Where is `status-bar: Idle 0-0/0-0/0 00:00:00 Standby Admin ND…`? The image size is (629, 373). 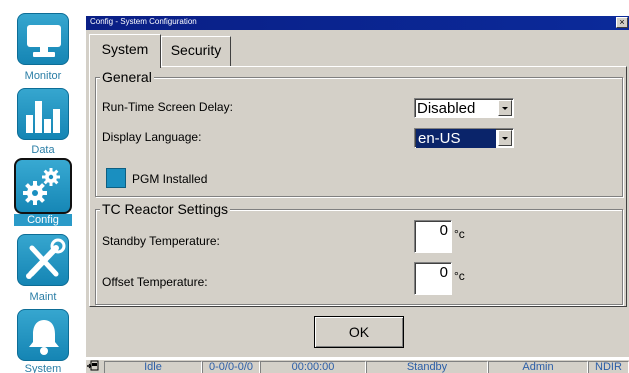 status-bar: Idle 0-0/0-0/0 00:00:00 Standby Admin ND… is located at coordinates (357, 366).